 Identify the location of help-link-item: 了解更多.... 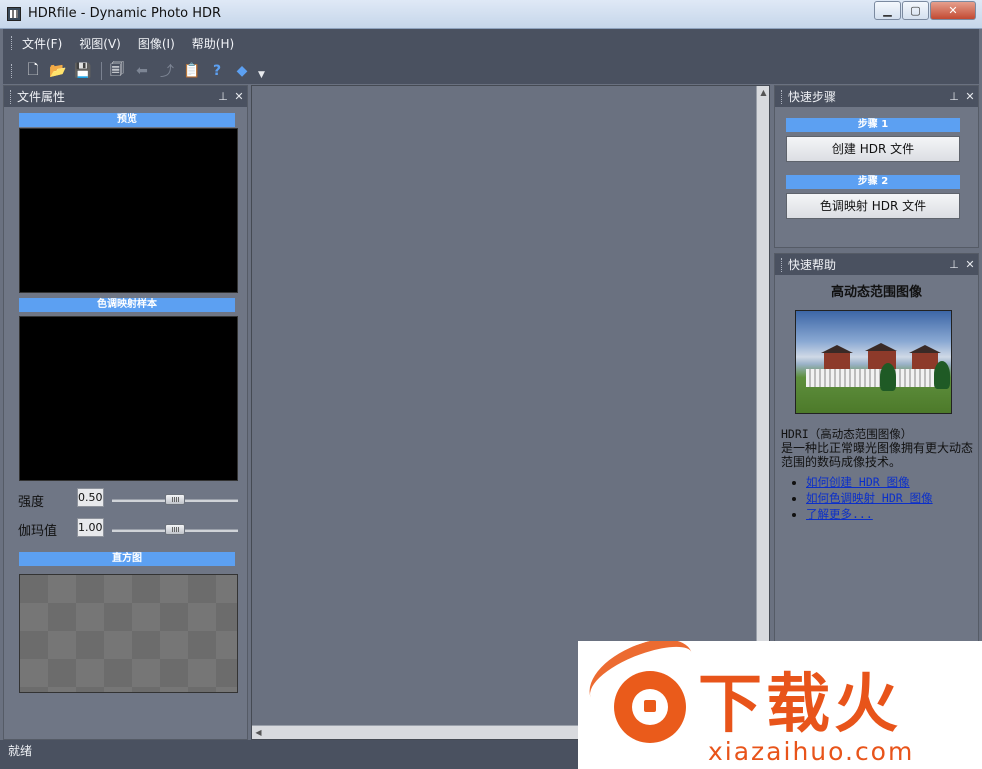
(890, 514).